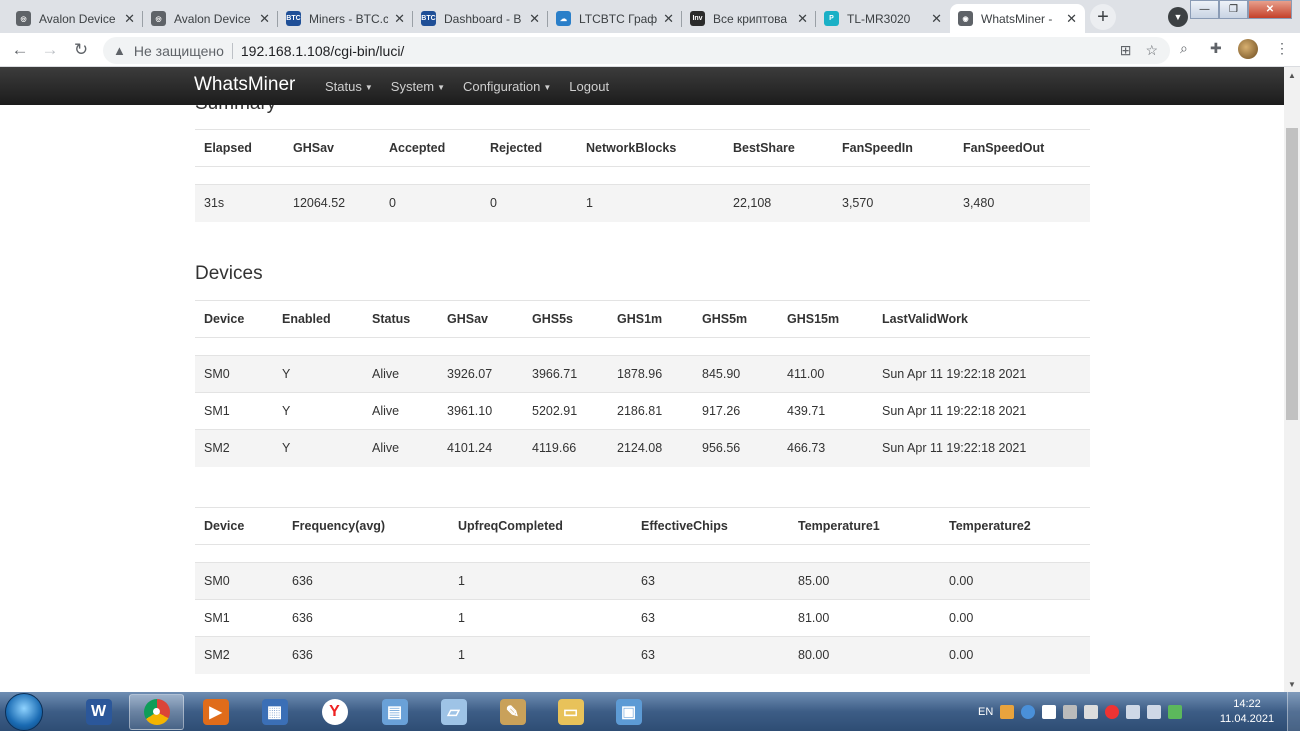 The image size is (1300, 731). What do you see at coordinates (565, 411) in the screenshot?
I see `table-cell: 5202.91` at bounding box center [565, 411].